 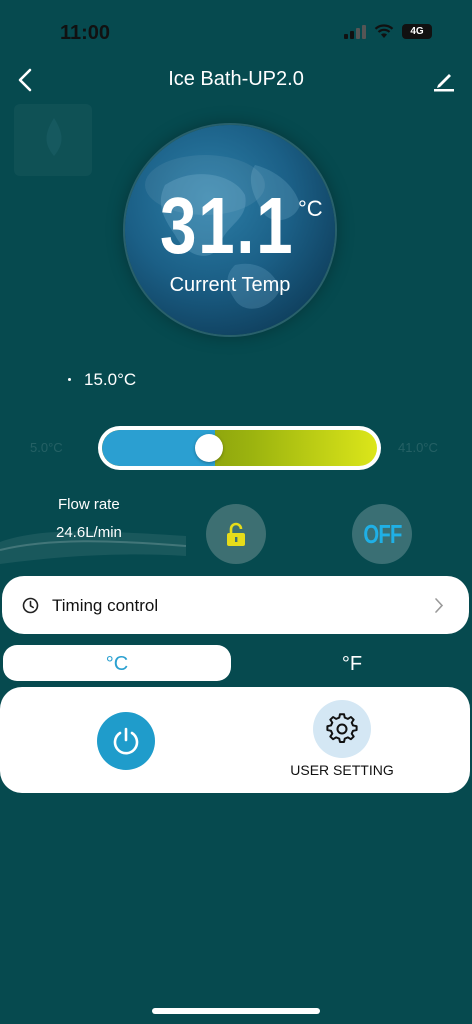 I want to click on battery-icon: 4G, so click(x=417, y=31).